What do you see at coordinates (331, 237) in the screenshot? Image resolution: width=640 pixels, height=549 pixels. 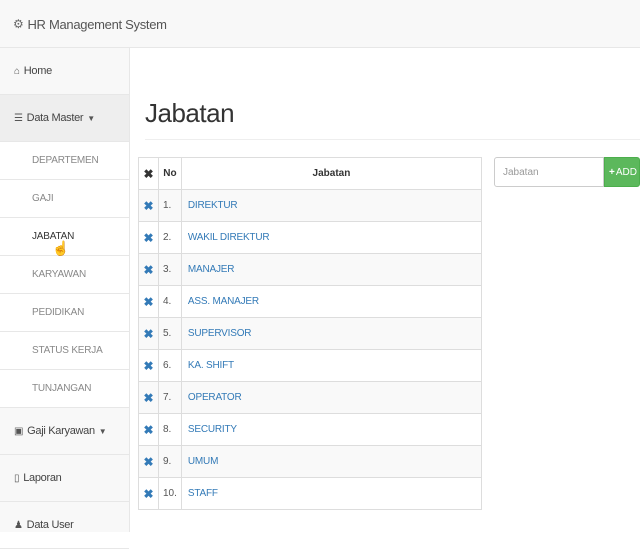 I see `jabatan-cell: WAKIL DIREKTUR` at bounding box center [331, 237].